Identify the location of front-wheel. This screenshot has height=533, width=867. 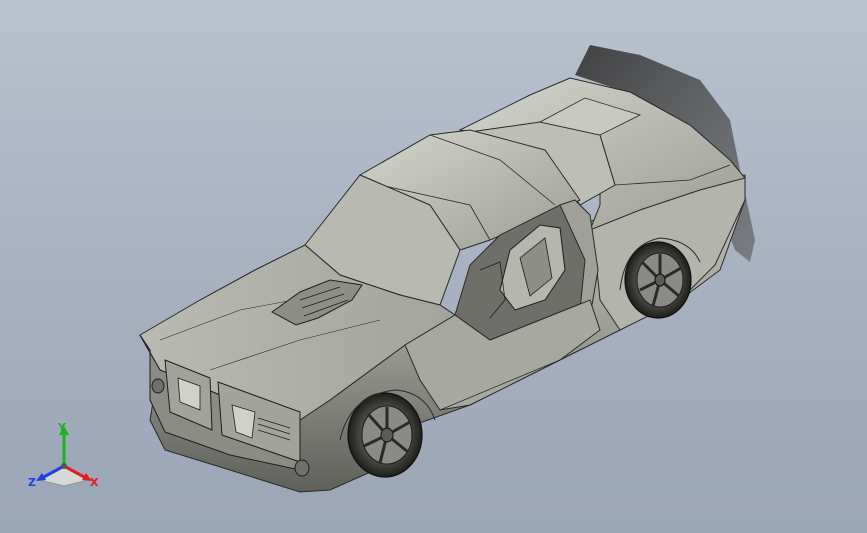
(385, 435).